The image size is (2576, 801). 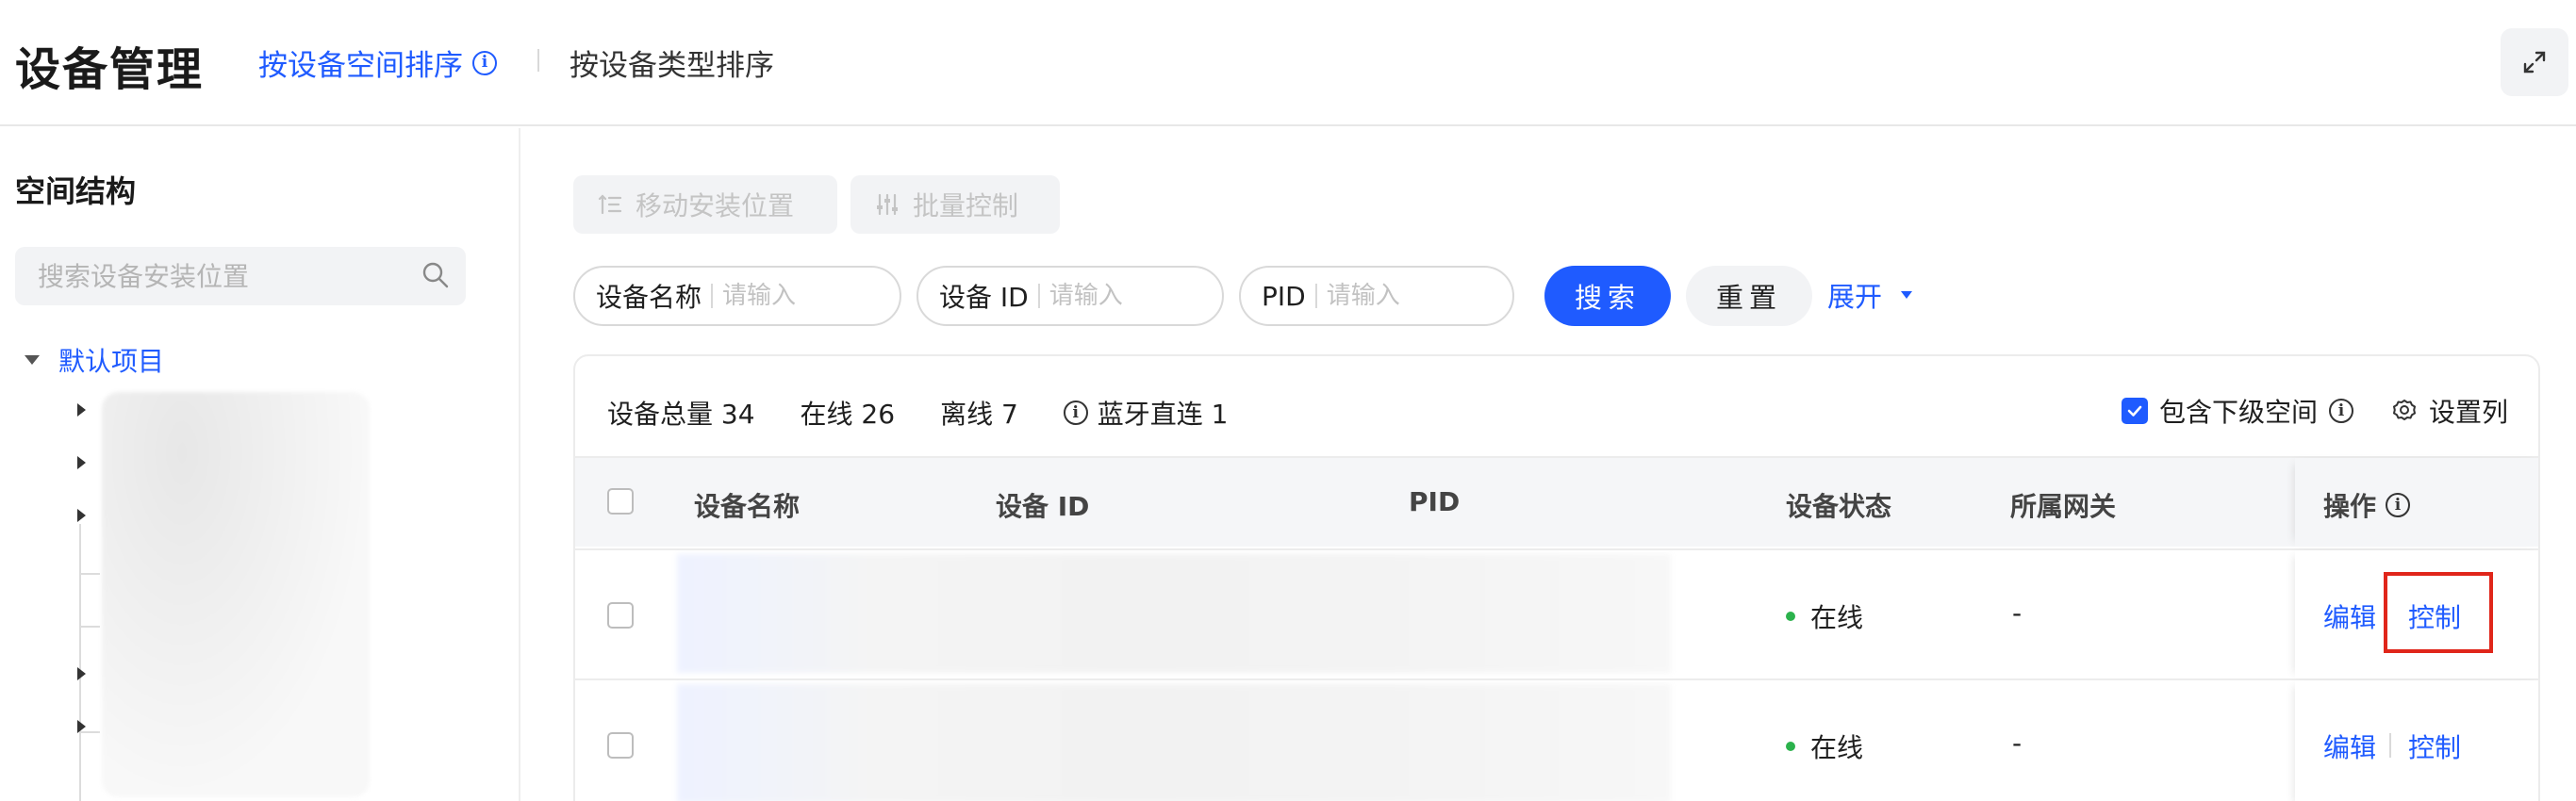 I want to click on pid-filter: PID, so click(x=1376, y=296).